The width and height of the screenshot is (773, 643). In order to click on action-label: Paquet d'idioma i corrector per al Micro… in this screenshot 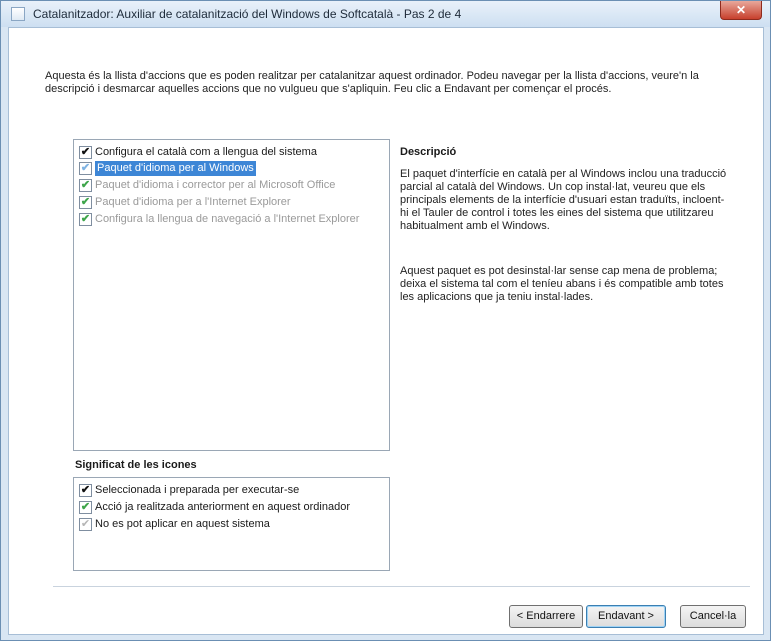, I will do `click(215, 185)`.